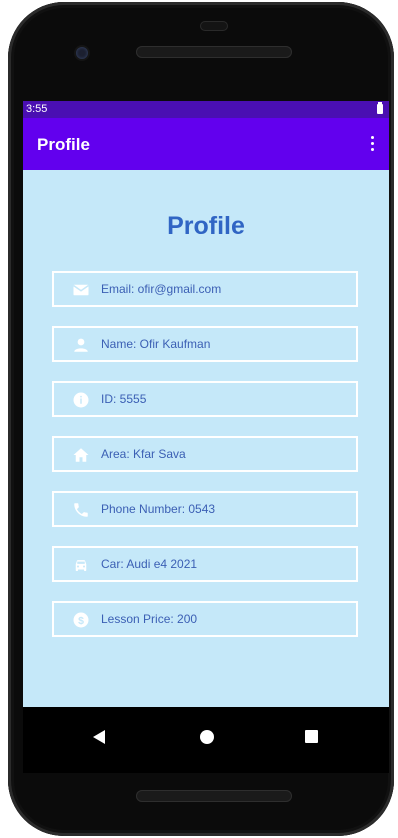 The image size is (398, 838). I want to click on home-circle-icon, so click(207, 737).